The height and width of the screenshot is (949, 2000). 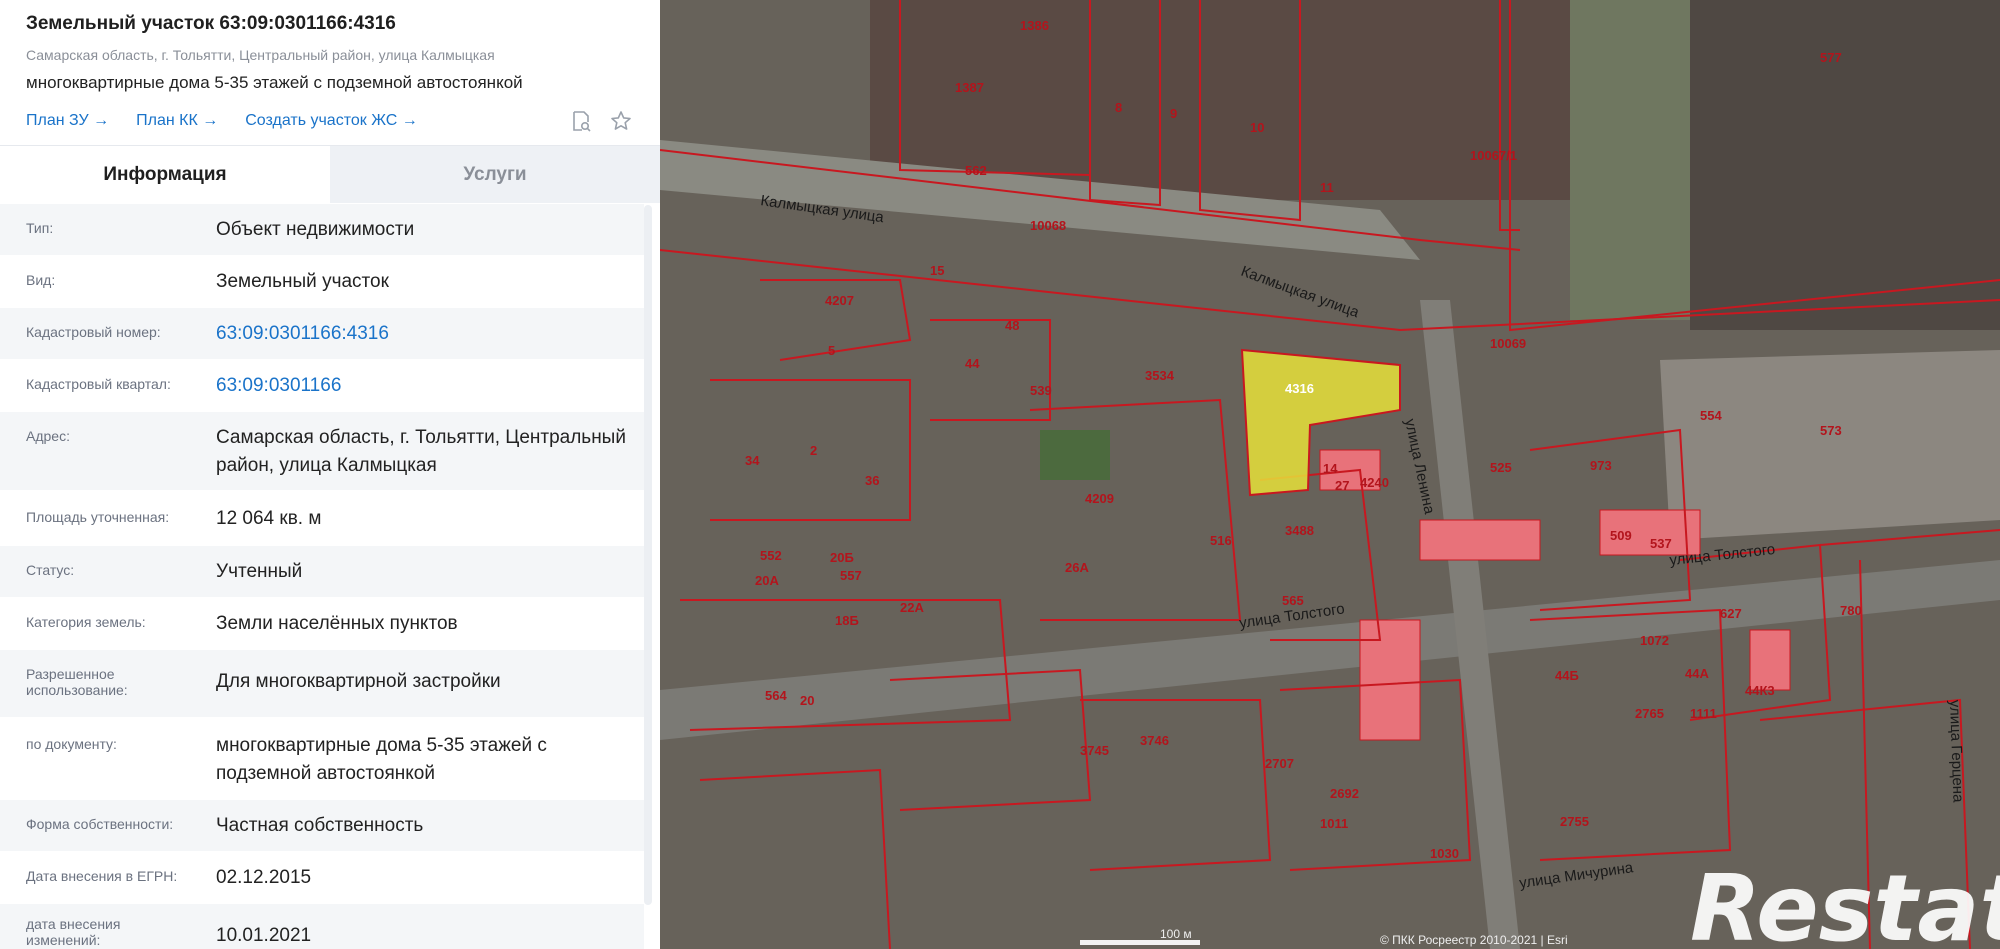 What do you see at coordinates (1831, 430) in the screenshot?
I see `parcel-label: 573` at bounding box center [1831, 430].